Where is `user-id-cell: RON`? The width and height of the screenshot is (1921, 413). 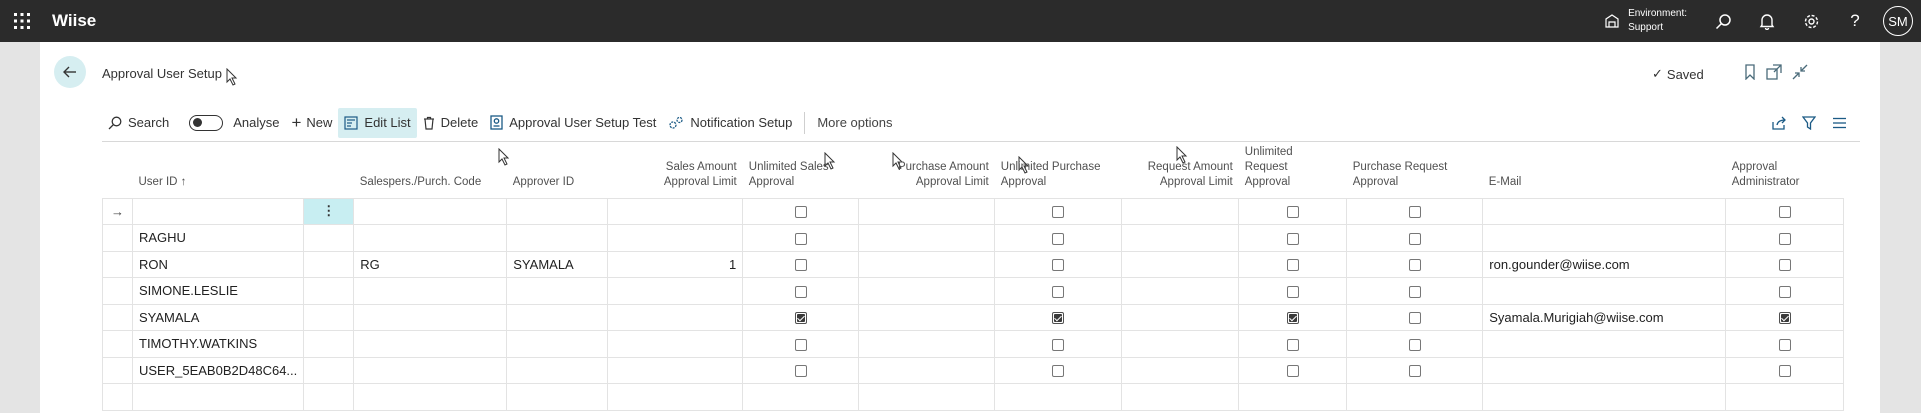 user-id-cell: RON is located at coordinates (218, 264).